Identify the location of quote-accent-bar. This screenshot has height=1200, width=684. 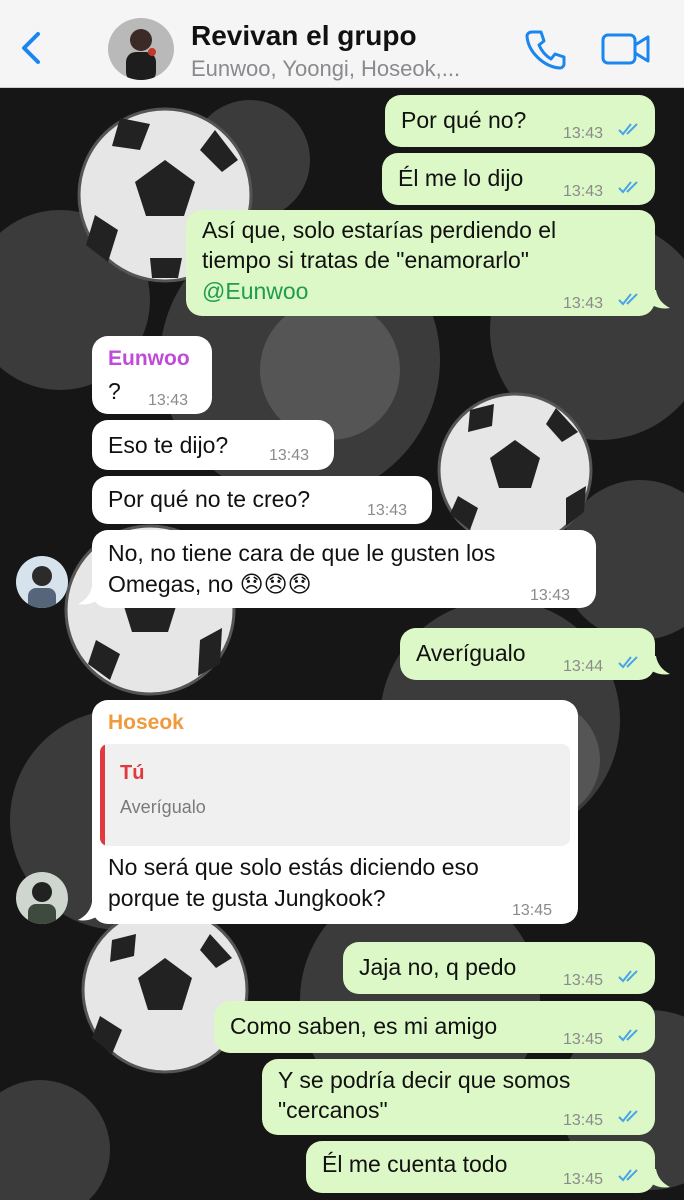
(102, 795).